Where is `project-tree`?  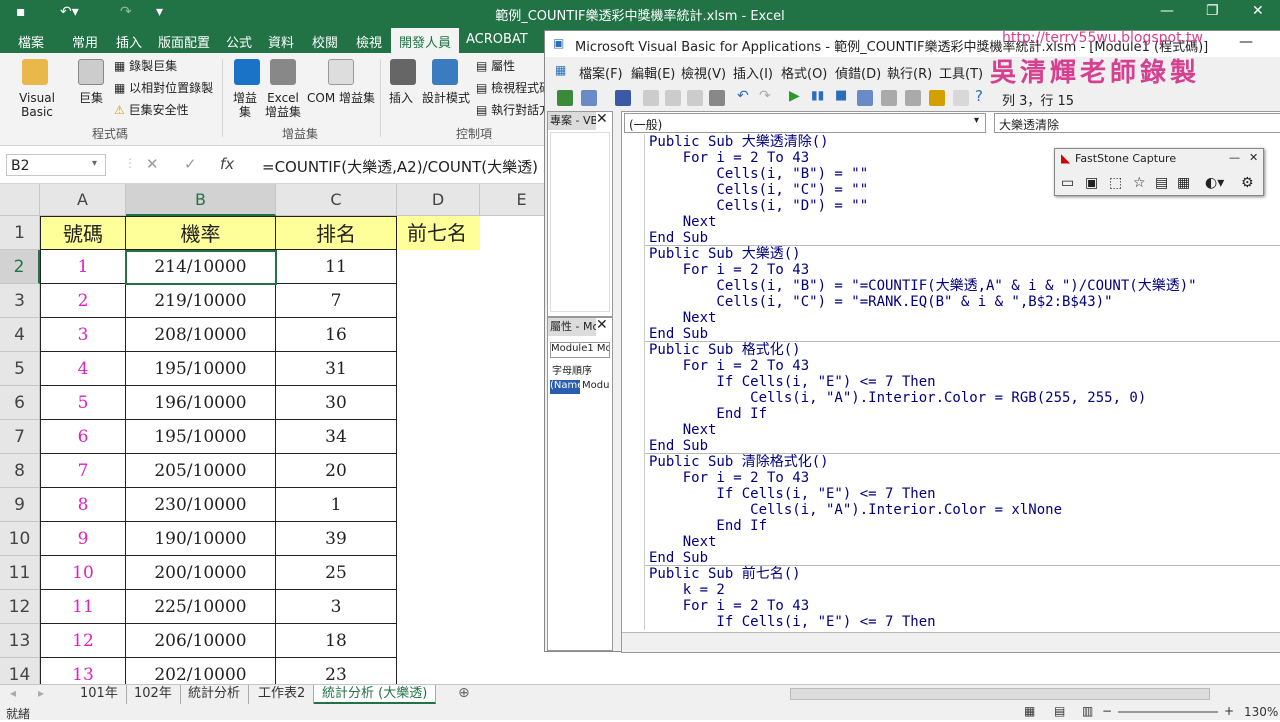 project-tree is located at coordinates (580, 222).